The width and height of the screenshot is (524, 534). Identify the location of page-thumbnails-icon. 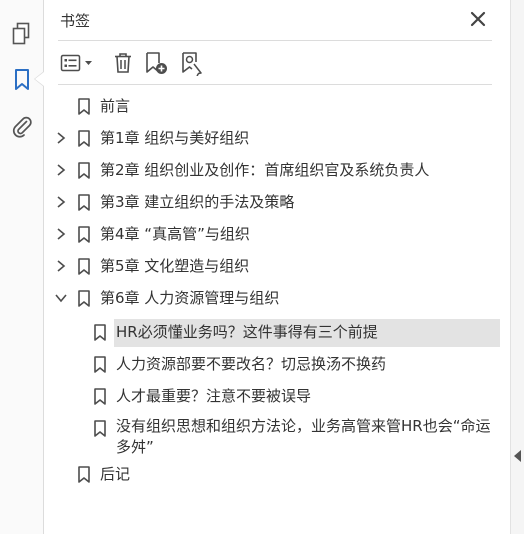
(21, 33).